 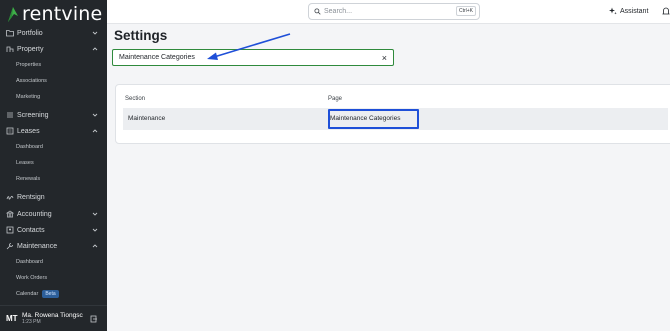 What do you see at coordinates (10, 131) in the screenshot?
I see `document-icon` at bounding box center [10, 131].